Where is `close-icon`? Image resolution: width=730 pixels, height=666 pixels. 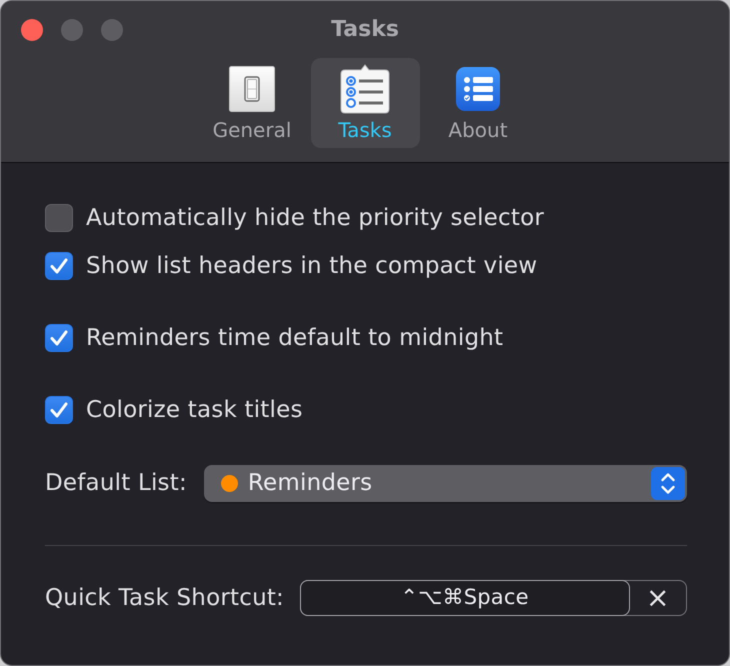 close-icon is located at coordinates (32, 29).